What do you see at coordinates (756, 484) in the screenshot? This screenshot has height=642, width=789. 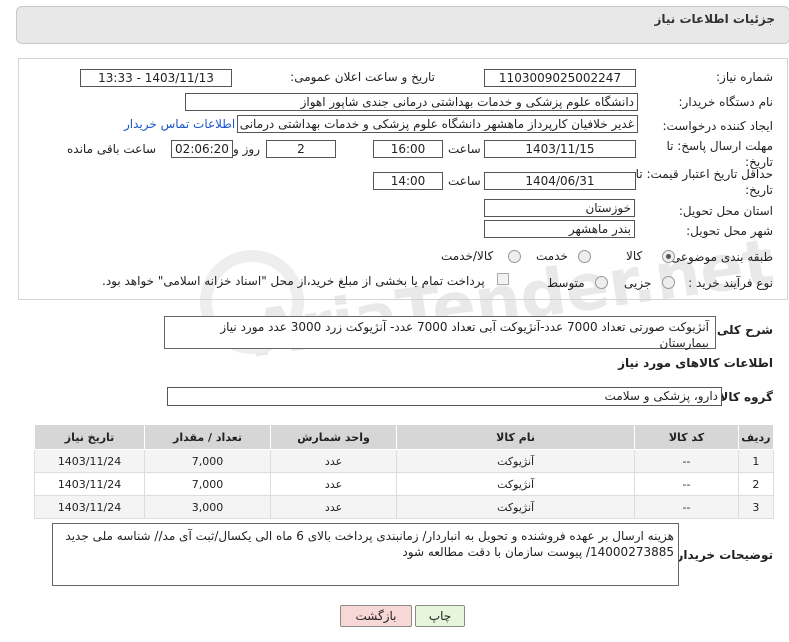 I see `cell-row: 2` at bounding box center [756, 484].